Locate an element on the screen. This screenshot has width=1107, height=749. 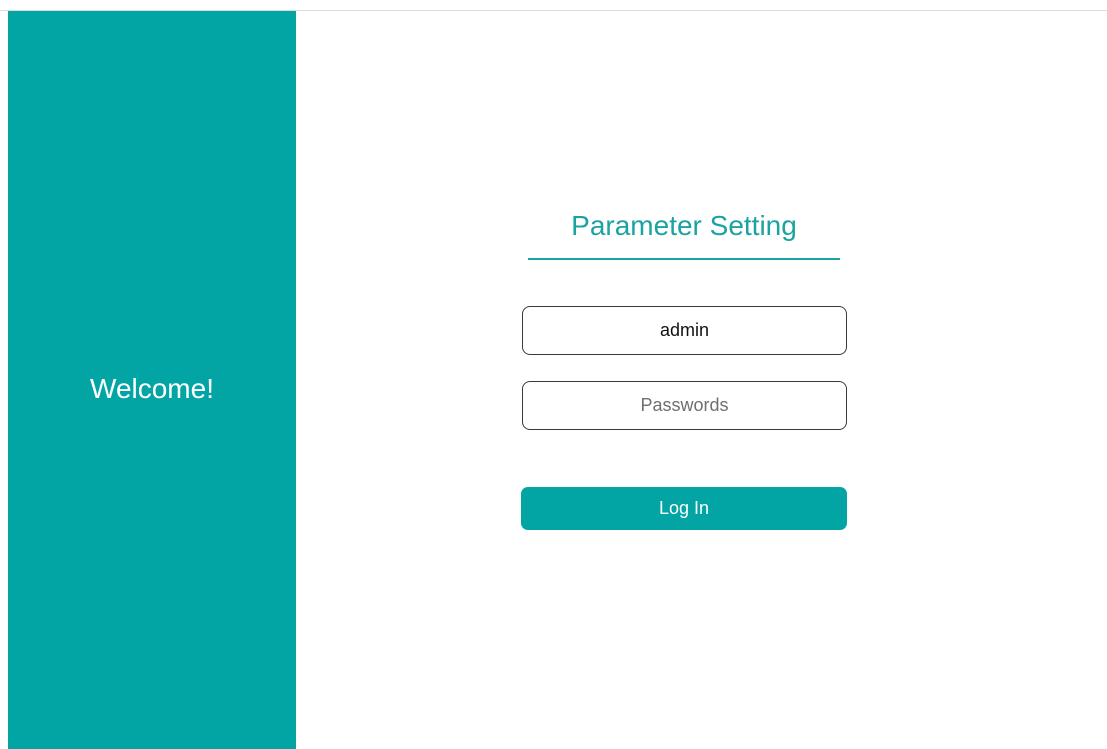
form-title: Parameter Setting is located at coordinates (684, 225).